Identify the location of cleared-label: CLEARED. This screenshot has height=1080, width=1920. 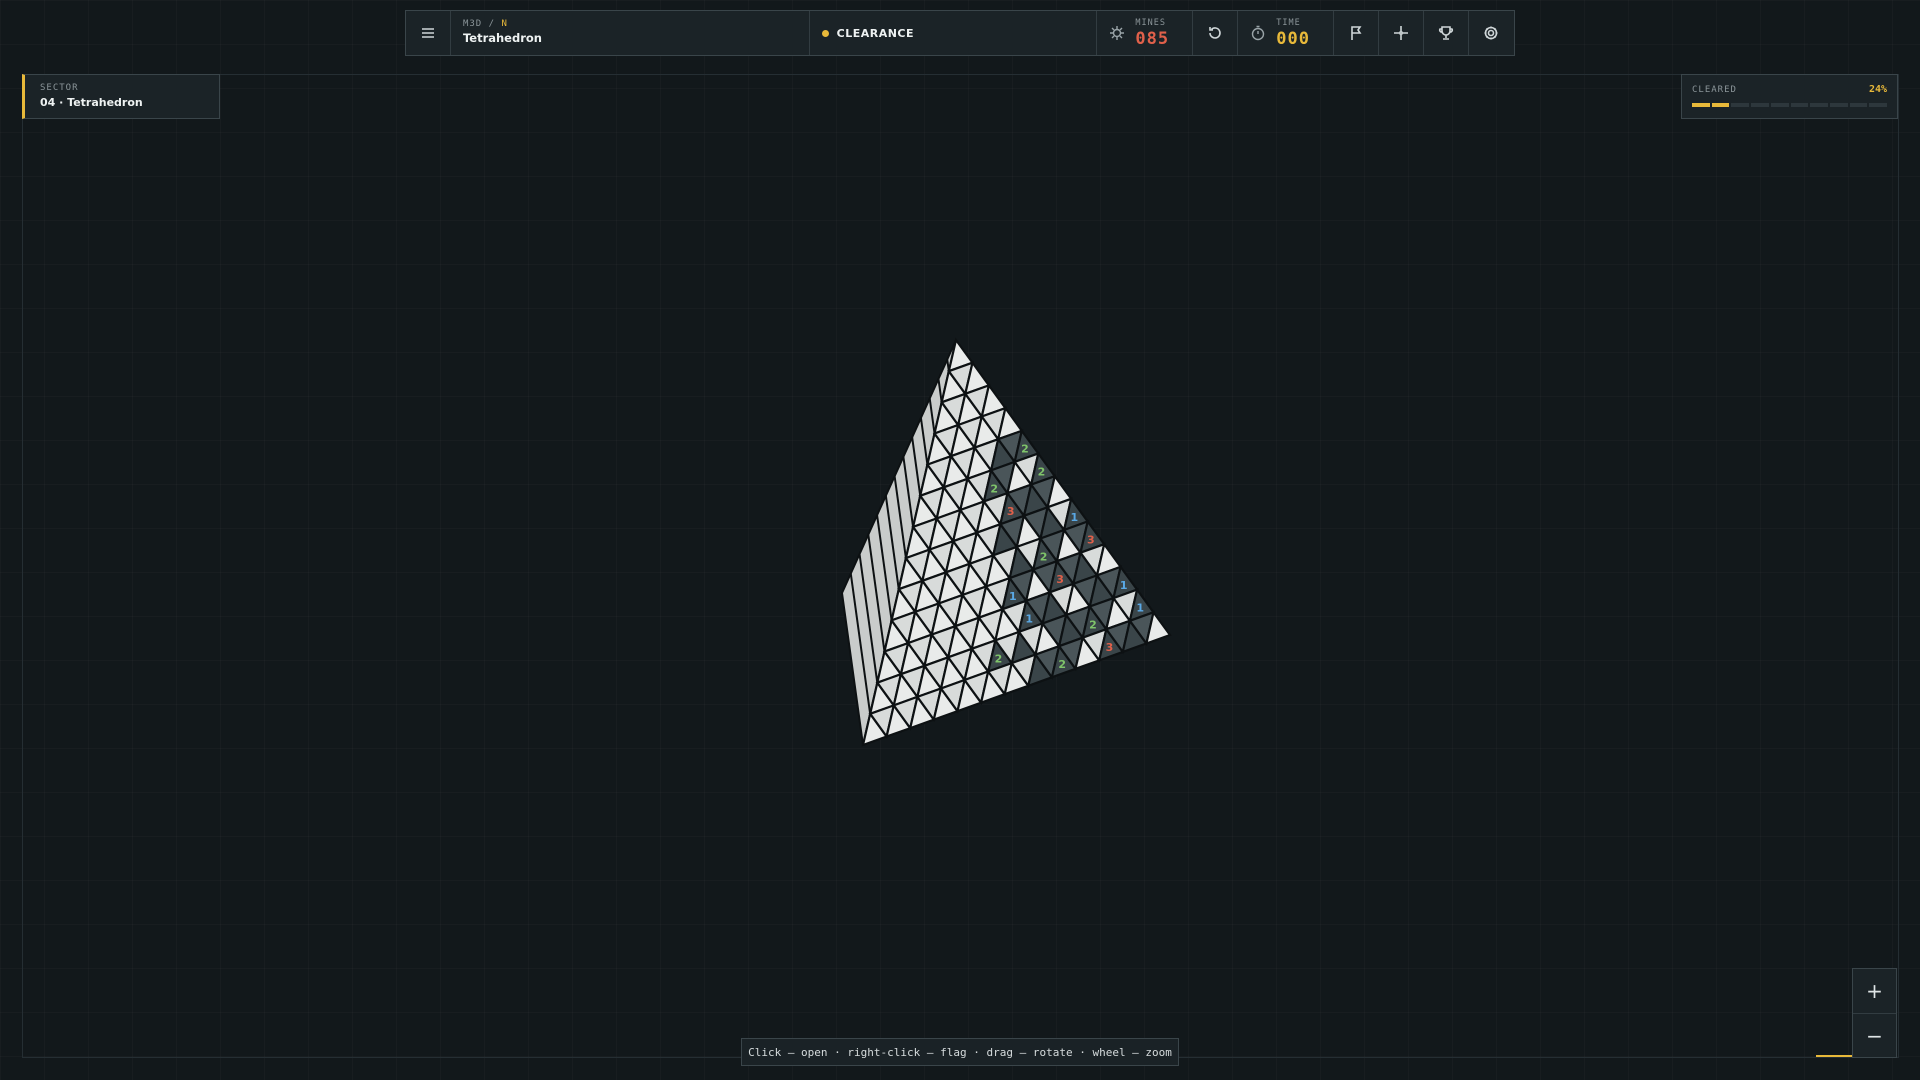
(1714, 89).